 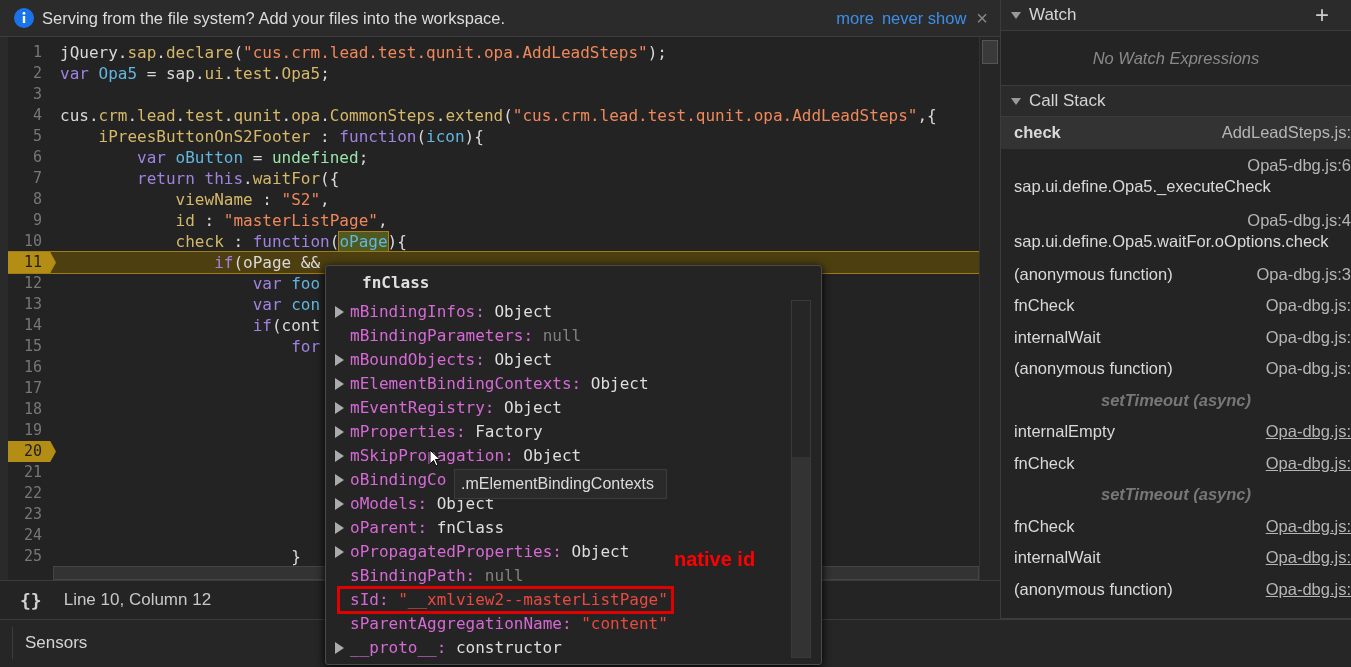 I want to click on breakpoint-marker: 11, so click(x=32, y=262).